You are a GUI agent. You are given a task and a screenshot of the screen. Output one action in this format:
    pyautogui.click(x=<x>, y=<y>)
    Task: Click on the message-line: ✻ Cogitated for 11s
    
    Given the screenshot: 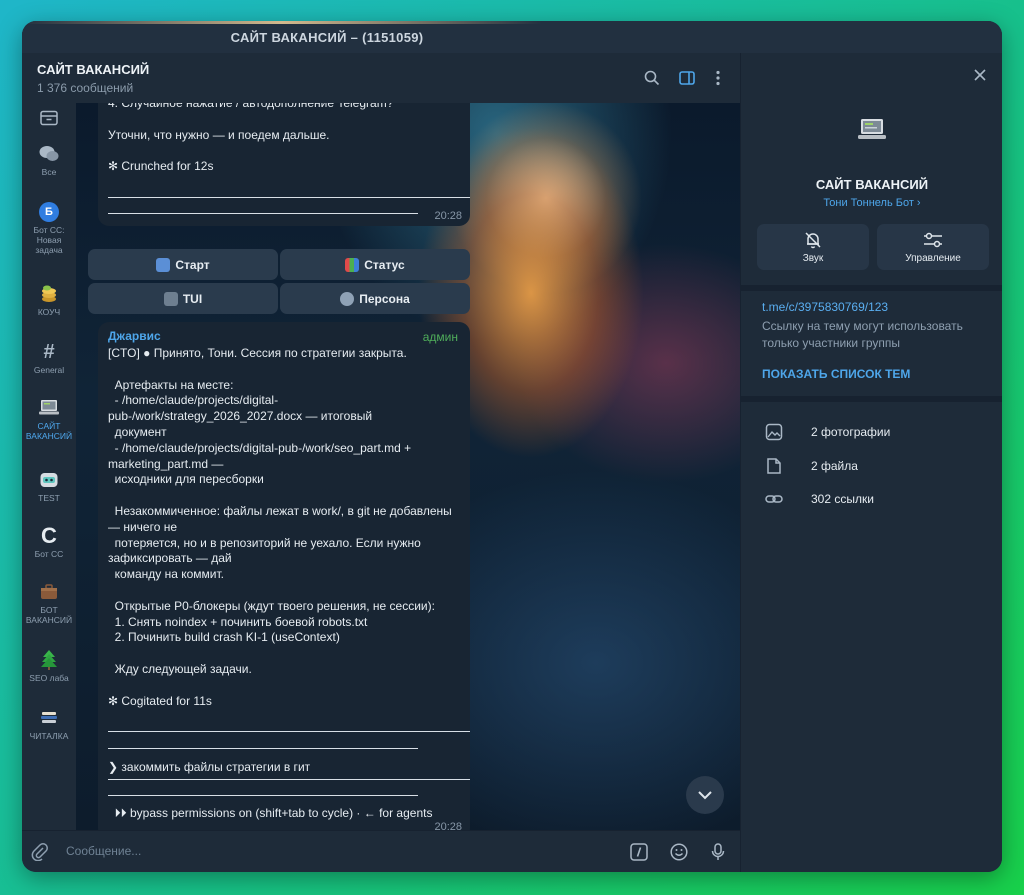 What is the action you would take?
    pyautogui.click(x=160, y=700)
    